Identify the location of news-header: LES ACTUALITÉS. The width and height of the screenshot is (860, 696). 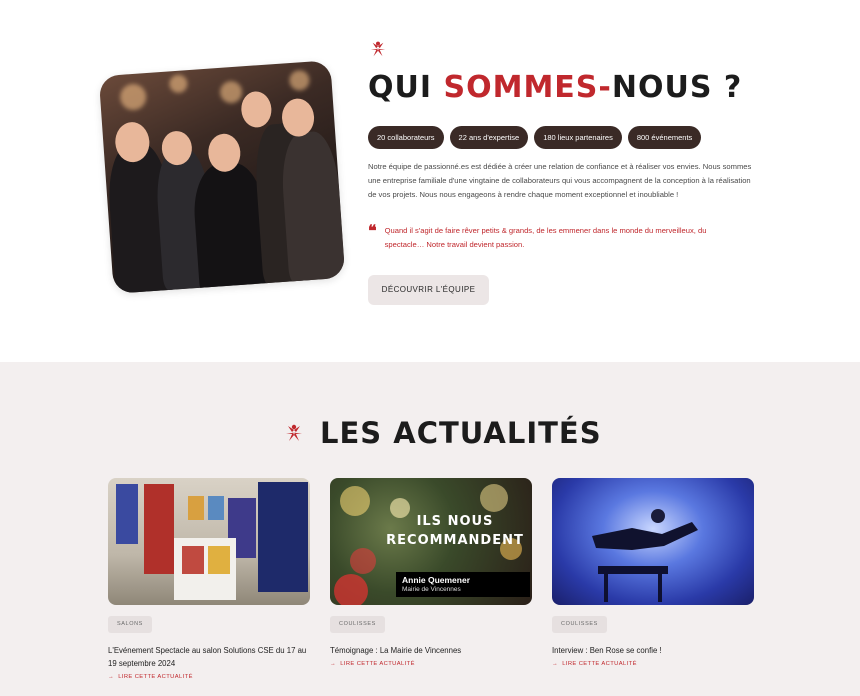
(443, 433).